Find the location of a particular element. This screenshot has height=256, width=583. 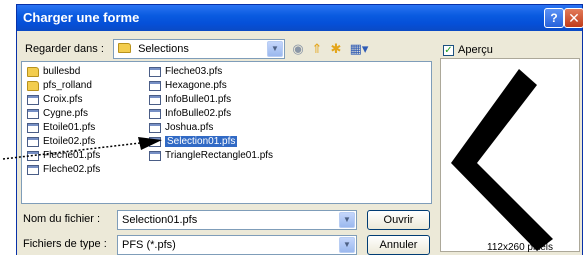

list-item: Selection01.pfs is located at coordinates (192, 142).